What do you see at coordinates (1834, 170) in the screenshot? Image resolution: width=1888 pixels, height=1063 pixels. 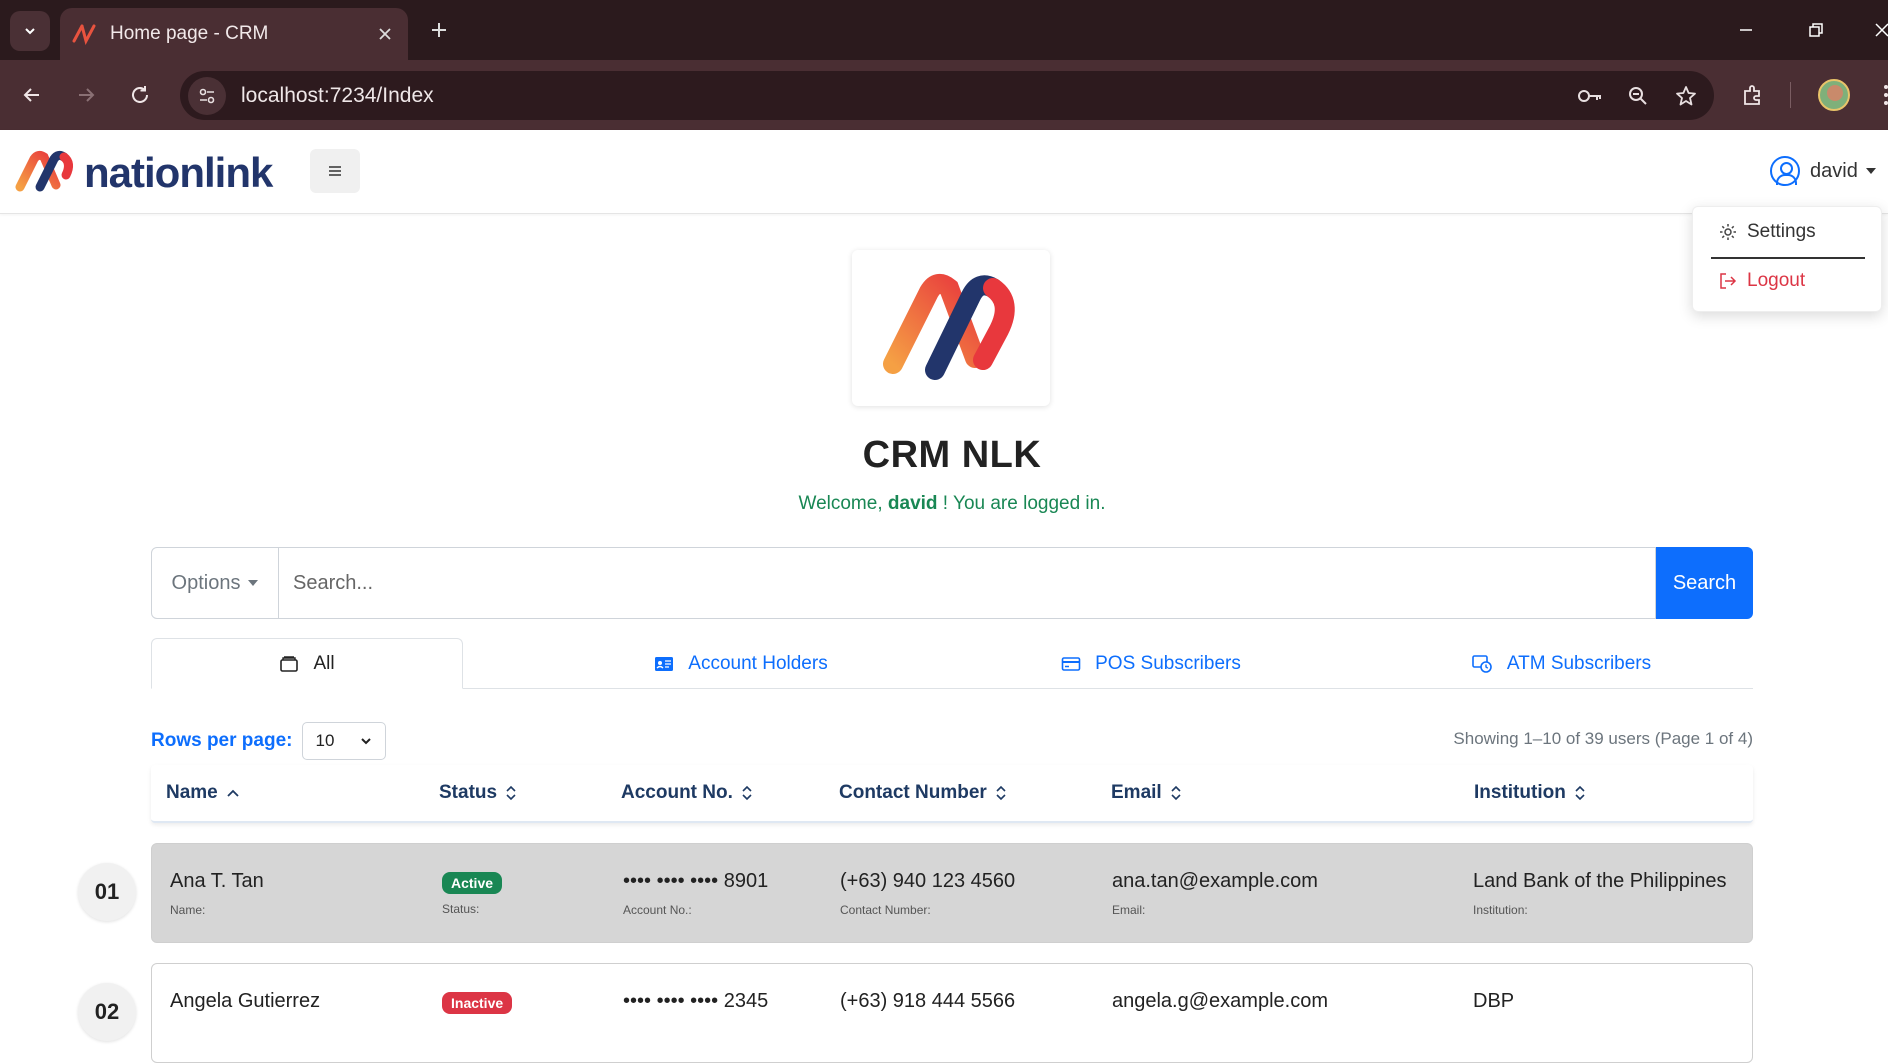 I see `user-name: david` at bounding box center [1834, 170].